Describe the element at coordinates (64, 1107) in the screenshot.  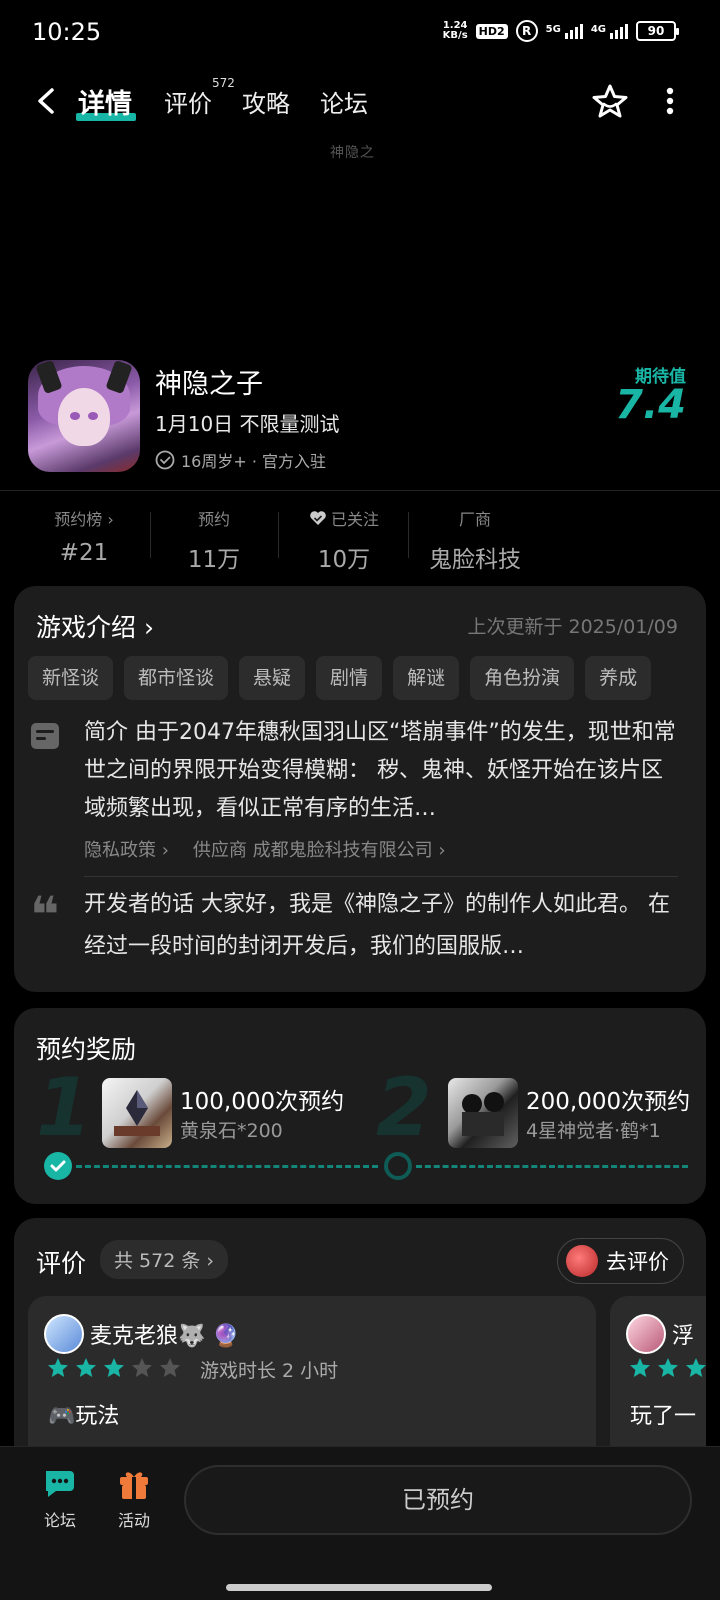
I see `reward-tier-number: 1` at that location.